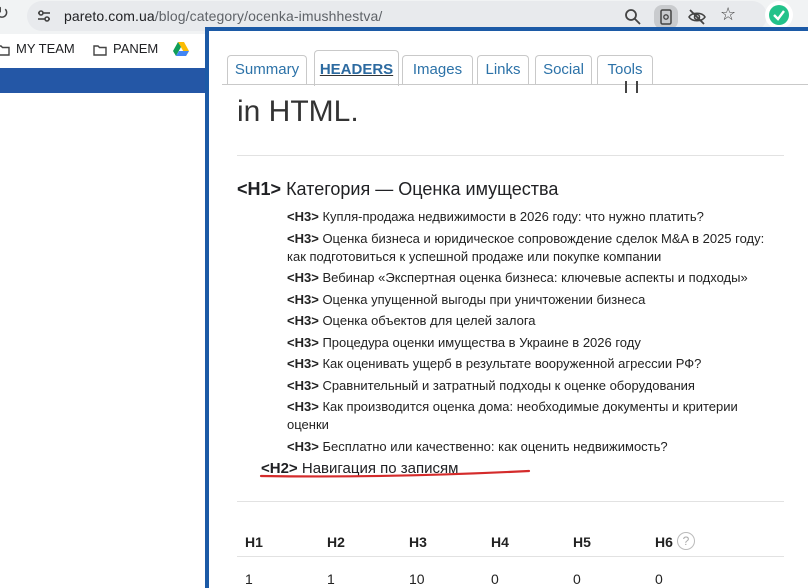 This screenshot has width=808, height=588. What do you see at coordinates (508, 577) in the screenshot?
I see `headers-count-row: 1 1 10 0 0 0` at bounding box center [508, 577].